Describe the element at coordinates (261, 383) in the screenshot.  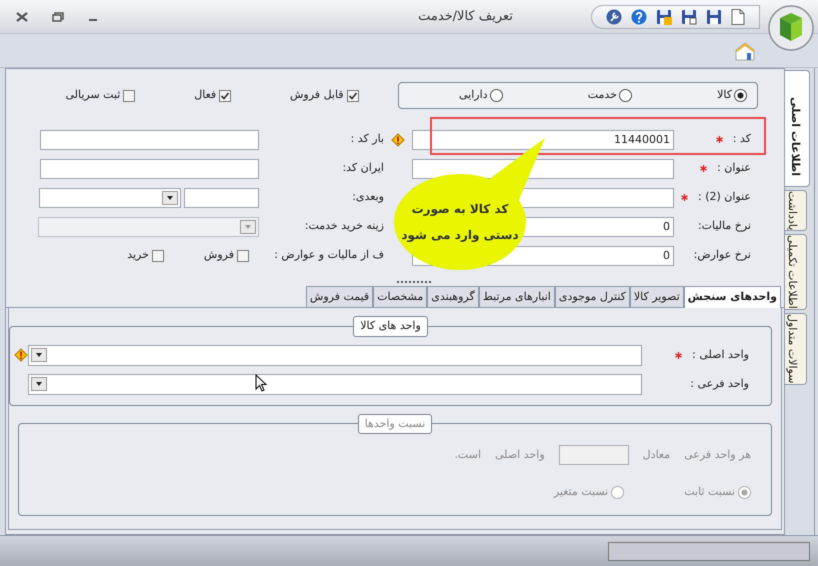
I see `cursor-icon` at that location.